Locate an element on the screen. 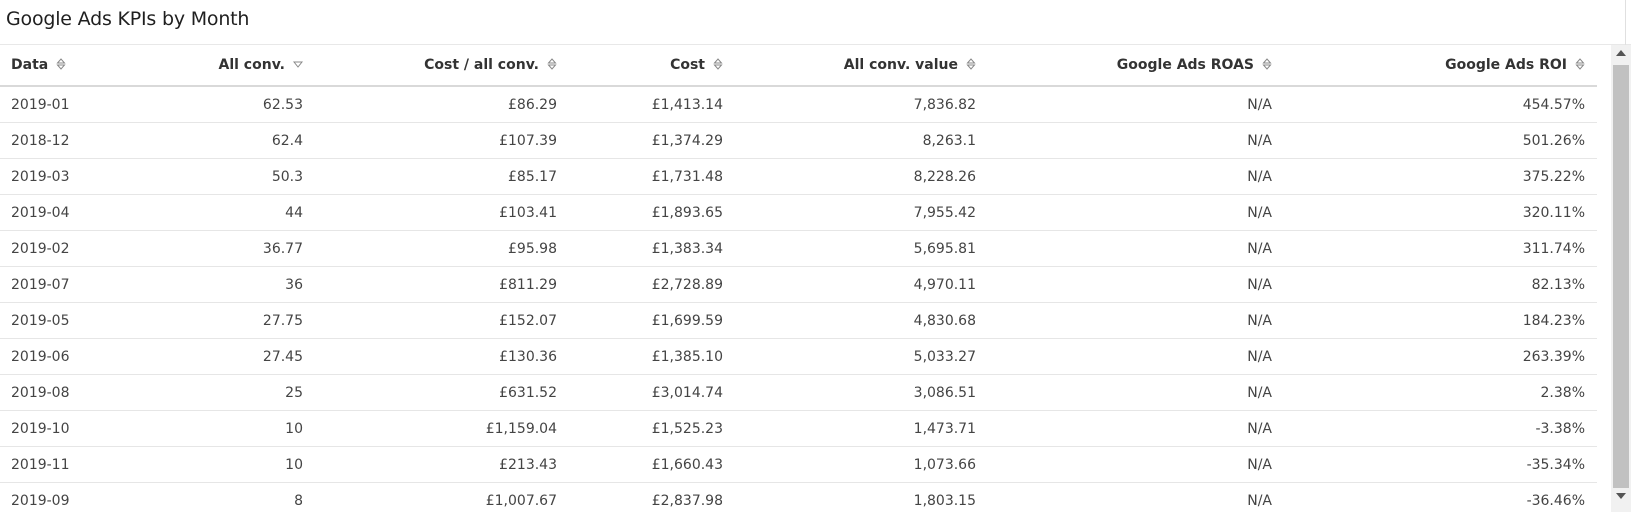  cell-all-conv-value: 5,033.27 is located at coordinates (861, 356).